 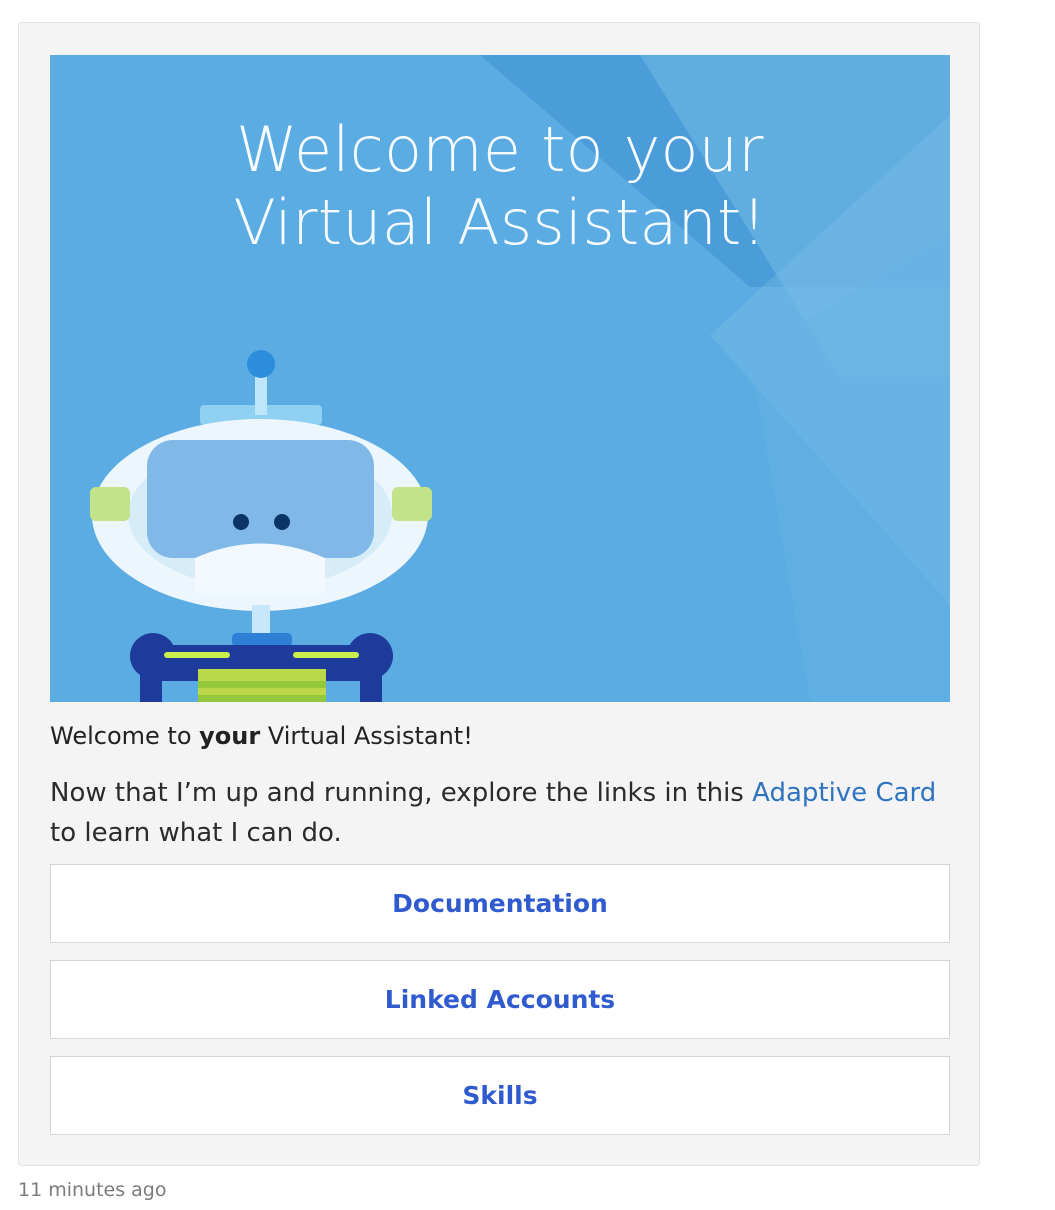 What do you see at coordinates (196, 833) in the screenshot?
I see `card-description-suffix: to learn what I can do.` at bounding box center [196, 833].